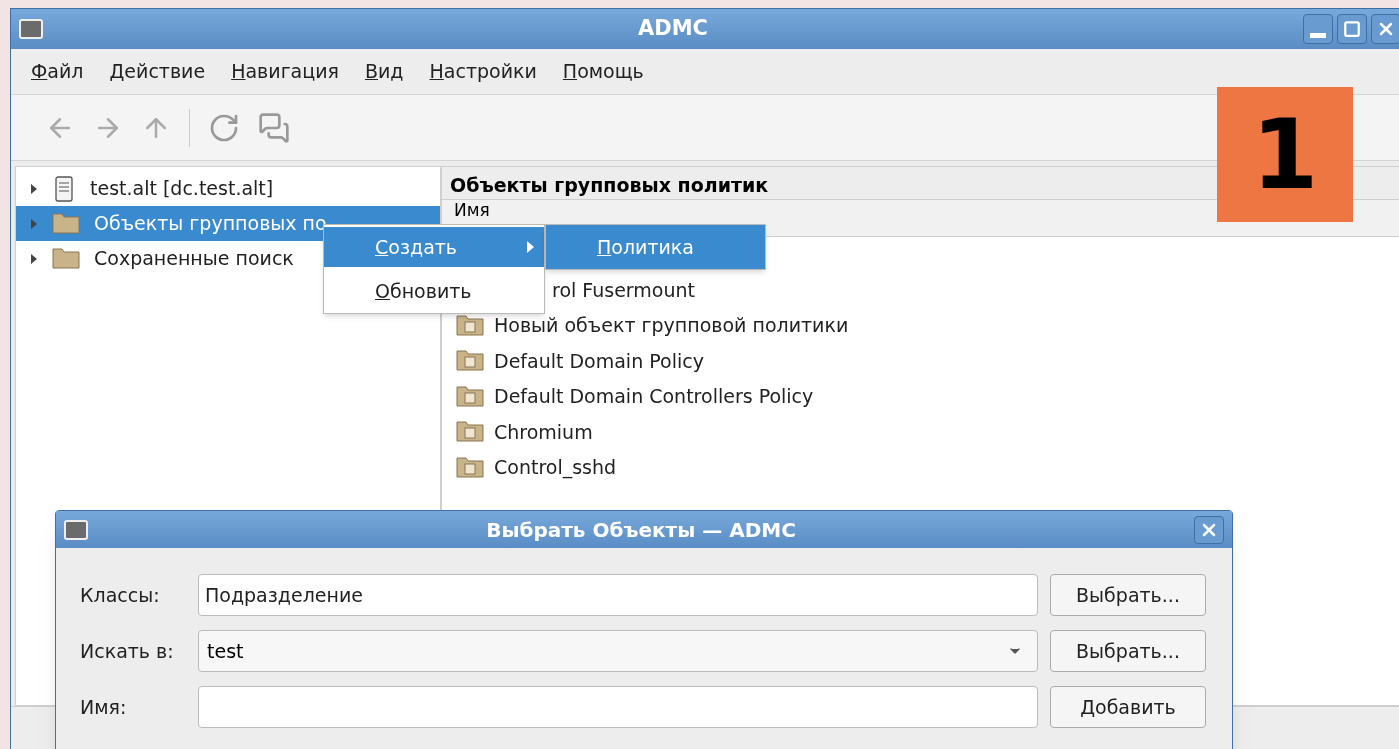  Describe the element at coordinates (483, 71) in the screenshot. I see `menu-item: Настройки` at that location.